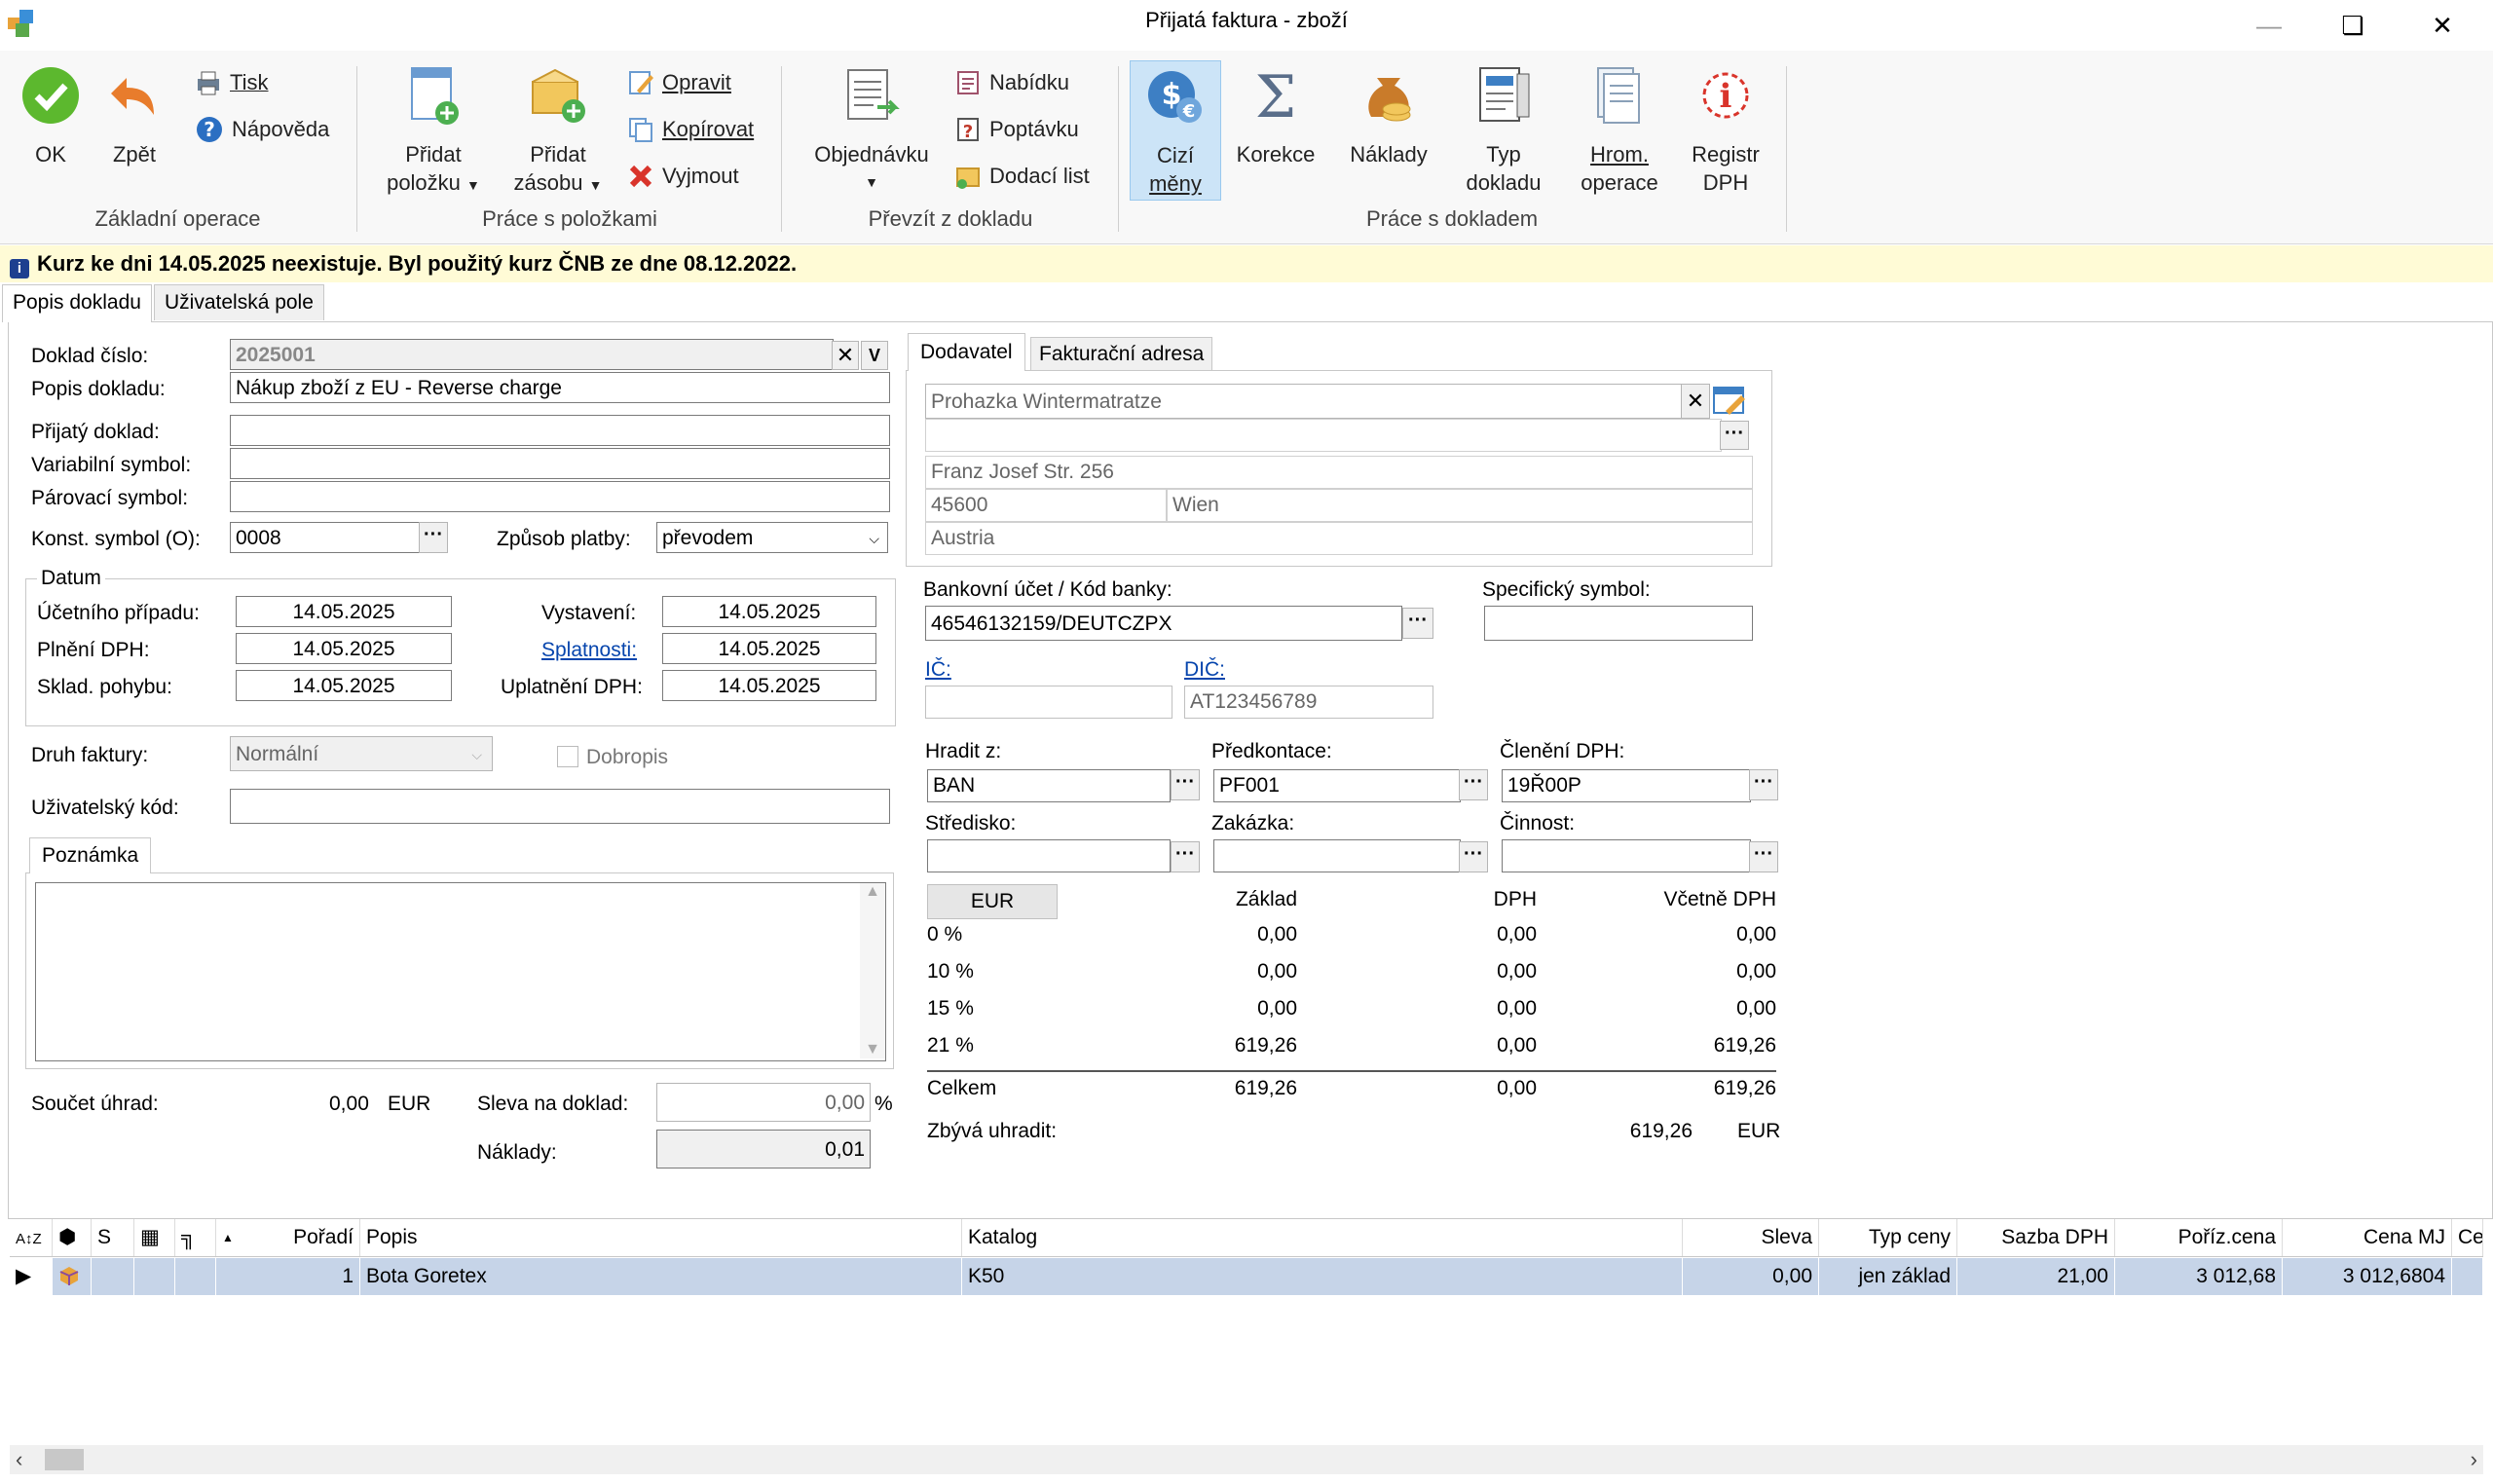 The image size is (2493, 1484). Describe the element at coordinates (560, 430) in the screenshot. I see `received-doc-input` at that location.